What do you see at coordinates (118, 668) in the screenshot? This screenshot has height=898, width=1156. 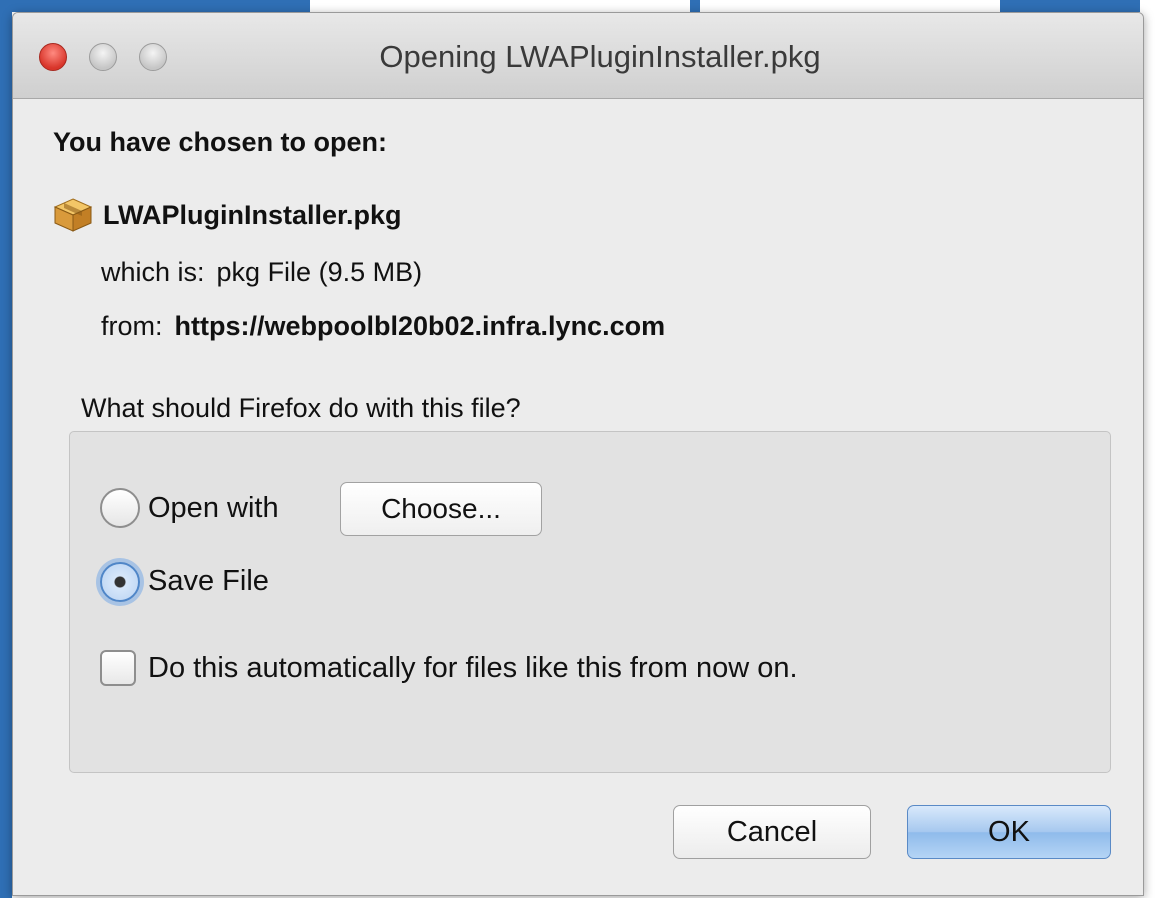 I see `auto-action-checkbox` at bounding box center [118, 668].